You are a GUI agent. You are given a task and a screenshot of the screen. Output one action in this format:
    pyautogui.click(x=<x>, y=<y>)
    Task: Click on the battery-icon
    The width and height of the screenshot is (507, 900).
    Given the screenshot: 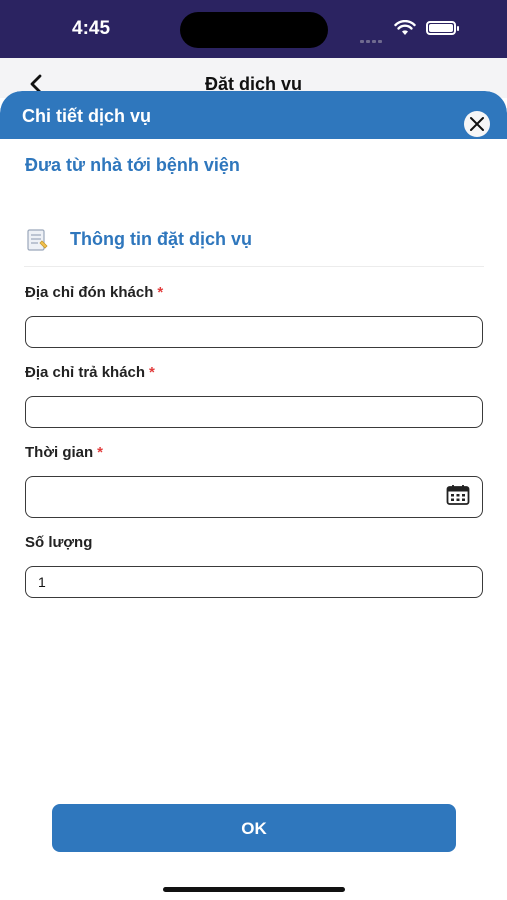 What is the action you would take?
    pyautogui.click(x=442, y=28)
    